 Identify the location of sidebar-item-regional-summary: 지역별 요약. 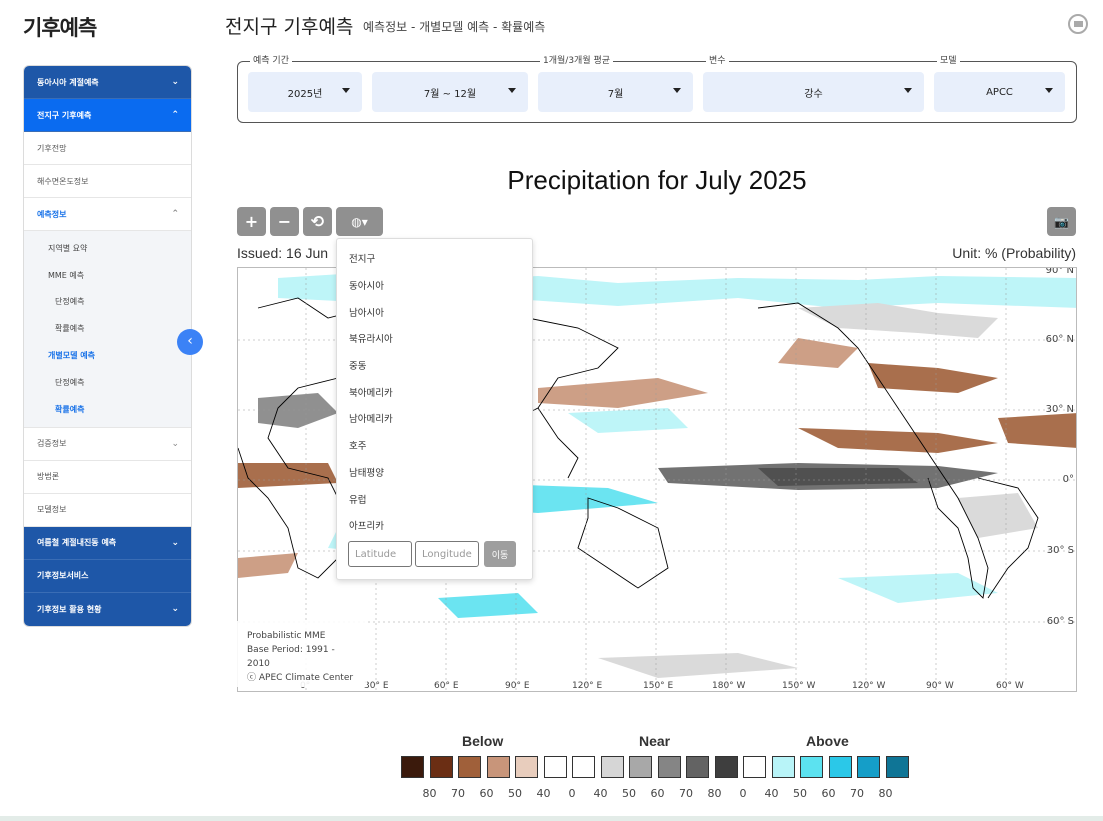
(107, 248).